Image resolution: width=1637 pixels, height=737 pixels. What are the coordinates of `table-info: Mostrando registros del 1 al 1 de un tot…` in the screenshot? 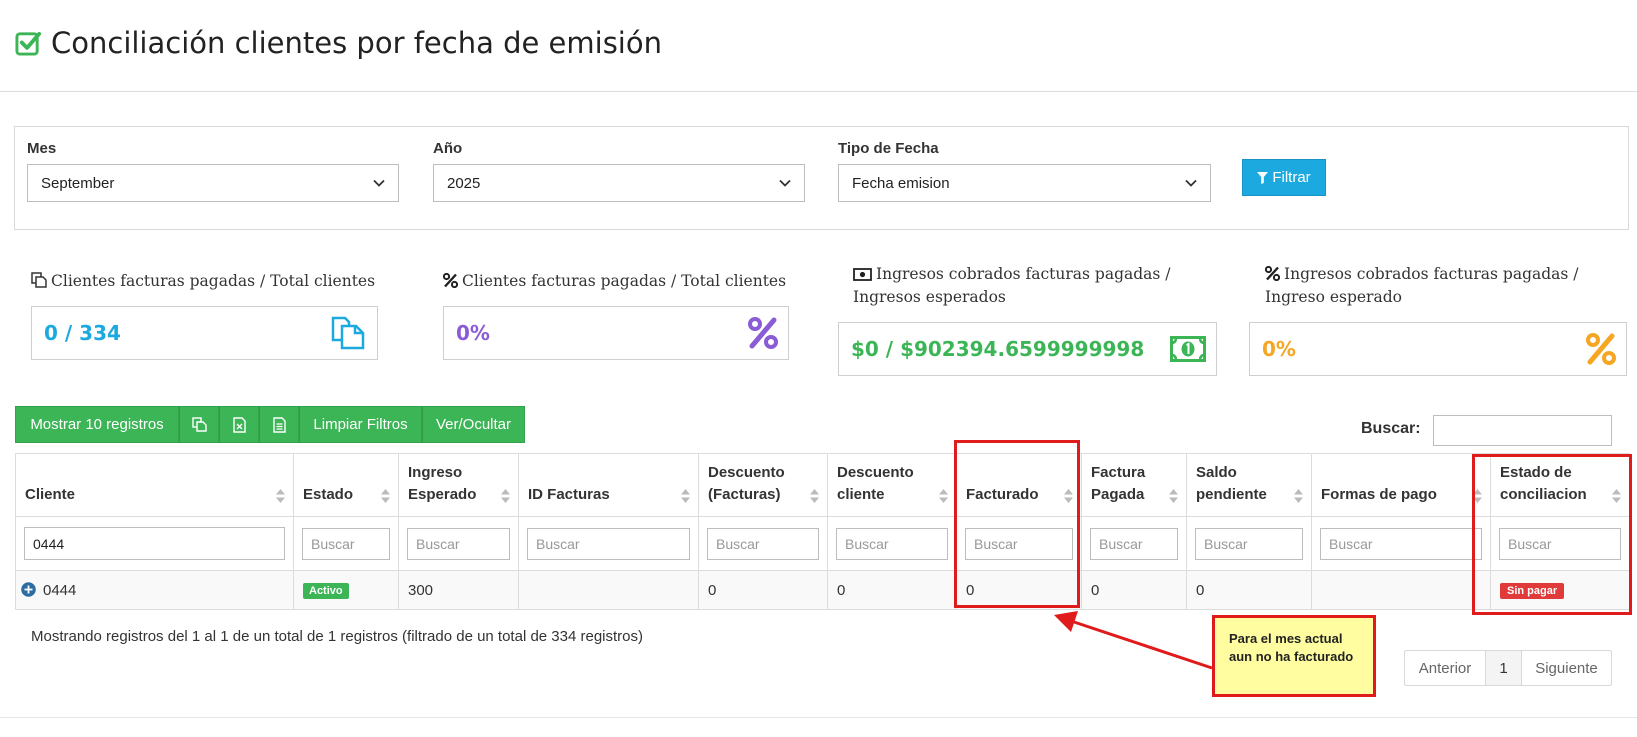 It's located at (337, 636).